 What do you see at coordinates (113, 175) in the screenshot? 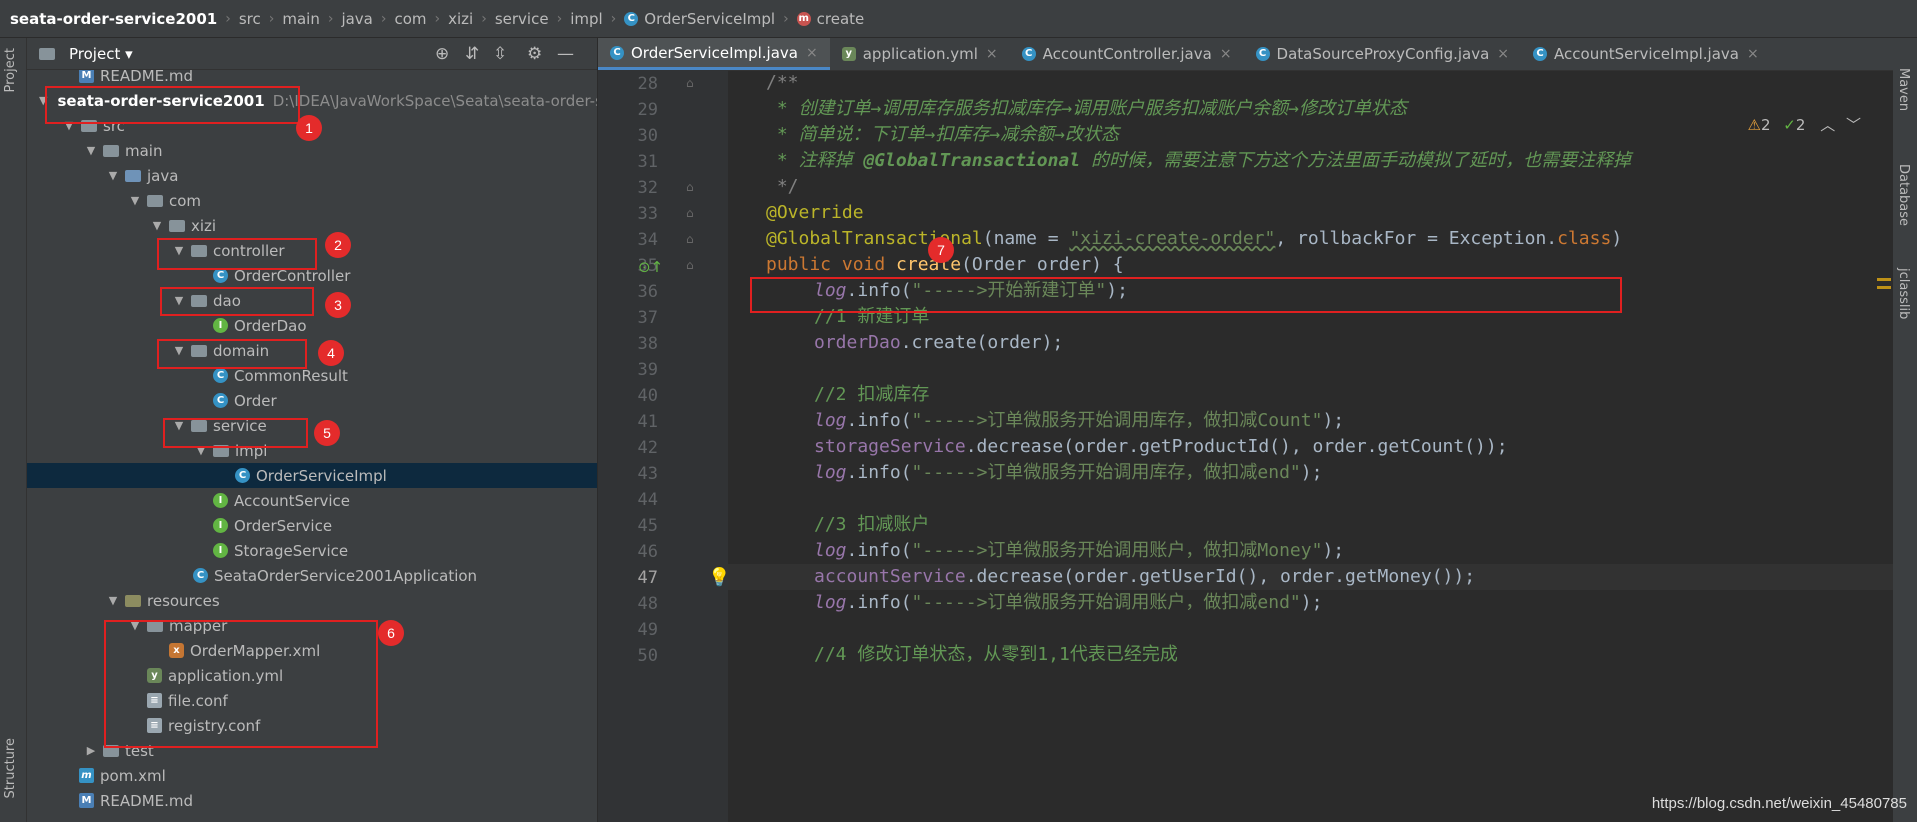
I see `chevron-down-icon: ▼` at bounding box center [113, 175].